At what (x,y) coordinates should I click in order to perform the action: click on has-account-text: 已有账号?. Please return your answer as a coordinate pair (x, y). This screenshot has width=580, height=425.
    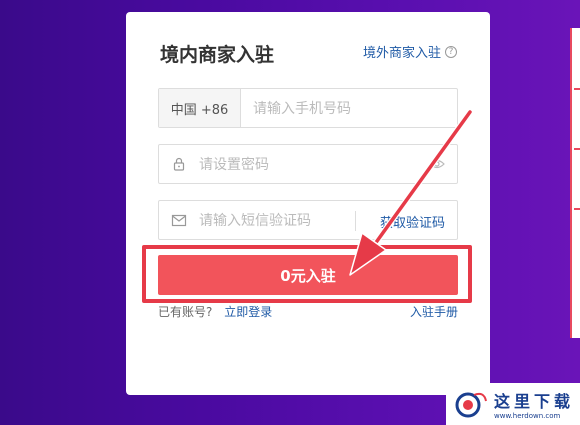
    Looking at the image, I should click on (185, 312).